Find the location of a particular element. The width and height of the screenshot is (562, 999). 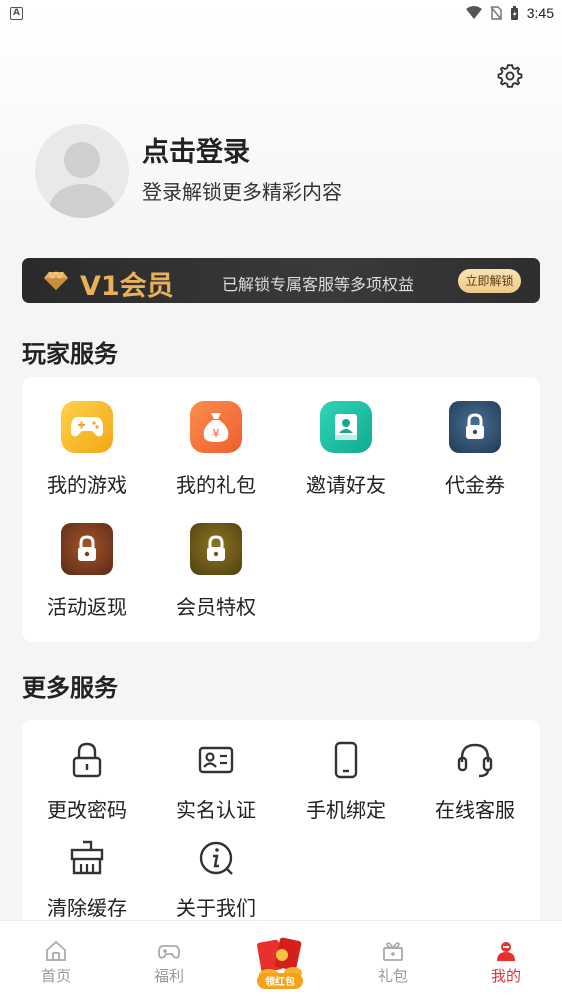

padlock-icon is located at coordinates (87, 760).